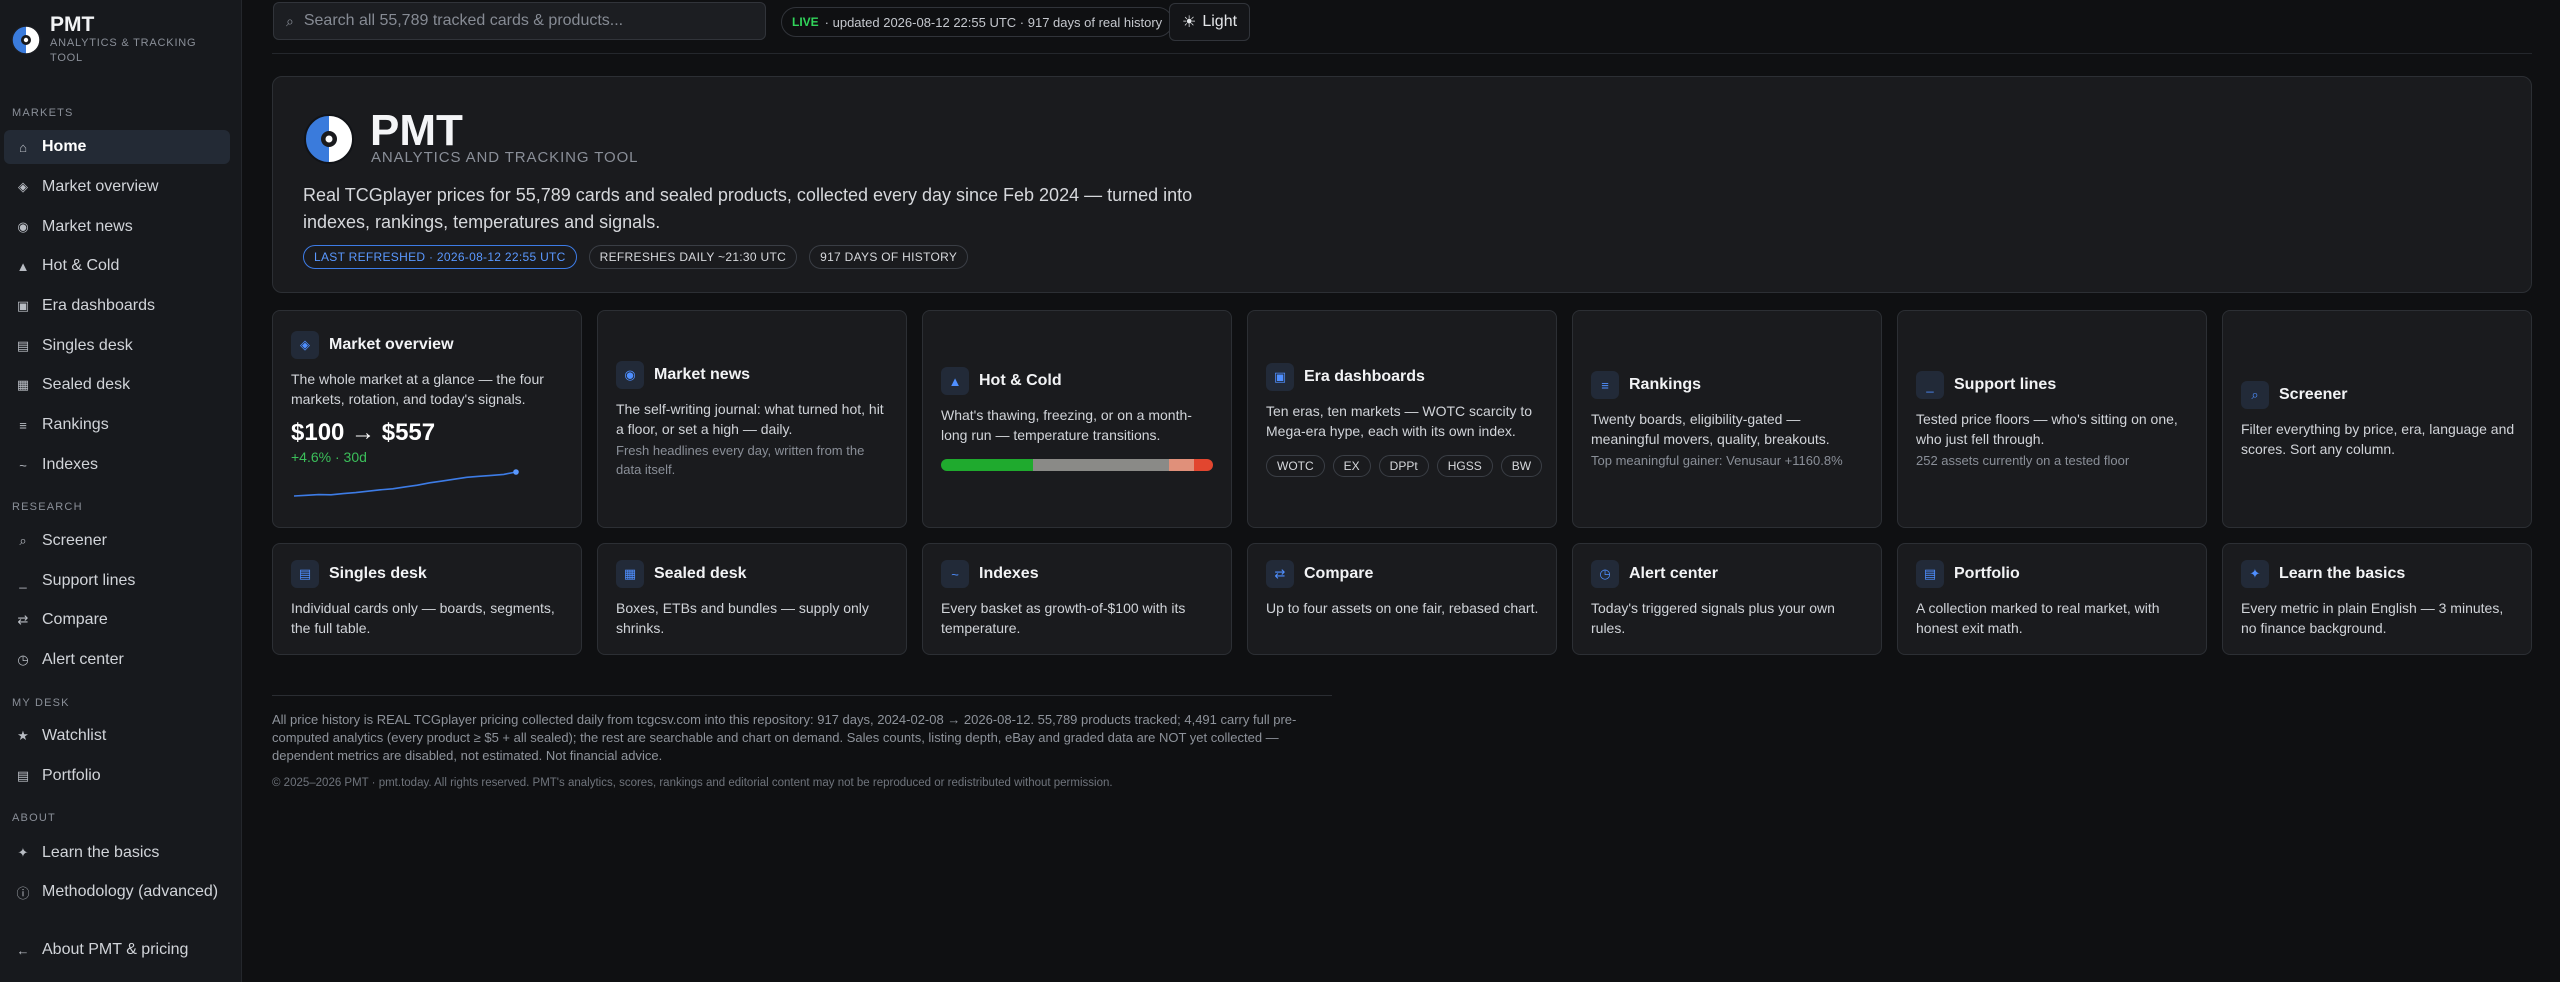 This screenshot has height=982, width=2560. Describe the element at coordinates (1210, 22) in the screenshot. I see `theme-toggle-button: ☀ Light` at that location.